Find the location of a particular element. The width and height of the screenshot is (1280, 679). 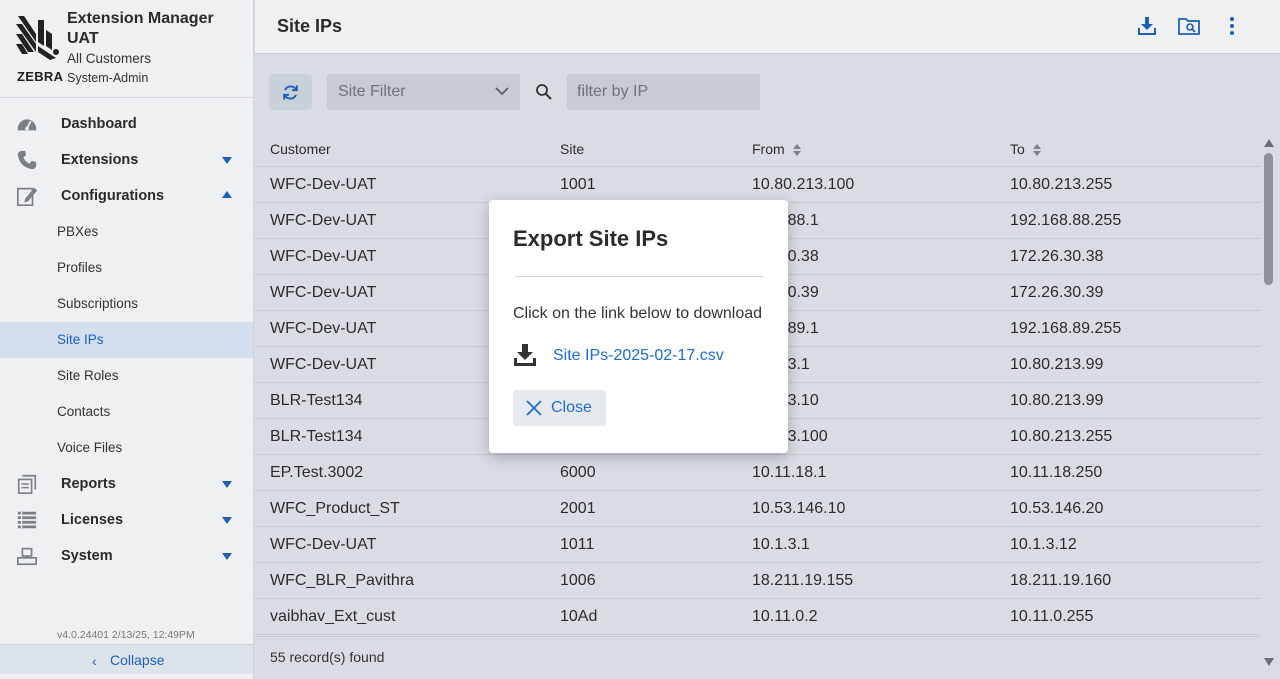

collapse-button: ‹ Collapse is located at coordinates (126, 659).